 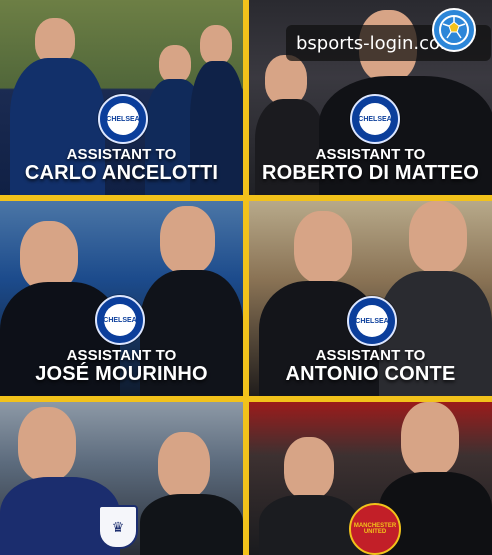 I want to click on manchester-united-crest-icon: MANCHESTER UNITED, so click(x=375, y=529).